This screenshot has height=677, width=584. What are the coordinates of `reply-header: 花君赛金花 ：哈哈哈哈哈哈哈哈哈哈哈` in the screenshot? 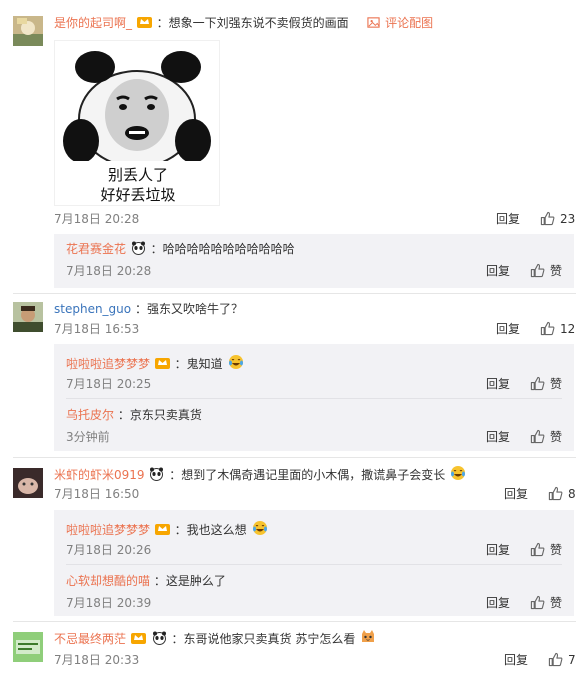 It's located at (180, 249).